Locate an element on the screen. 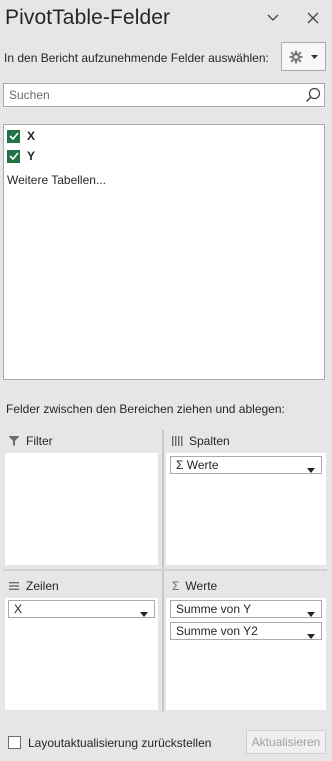 The width and height of the screenshot is (332, 761). panel-options-chevron-icon is located at coordinates (273, 18).